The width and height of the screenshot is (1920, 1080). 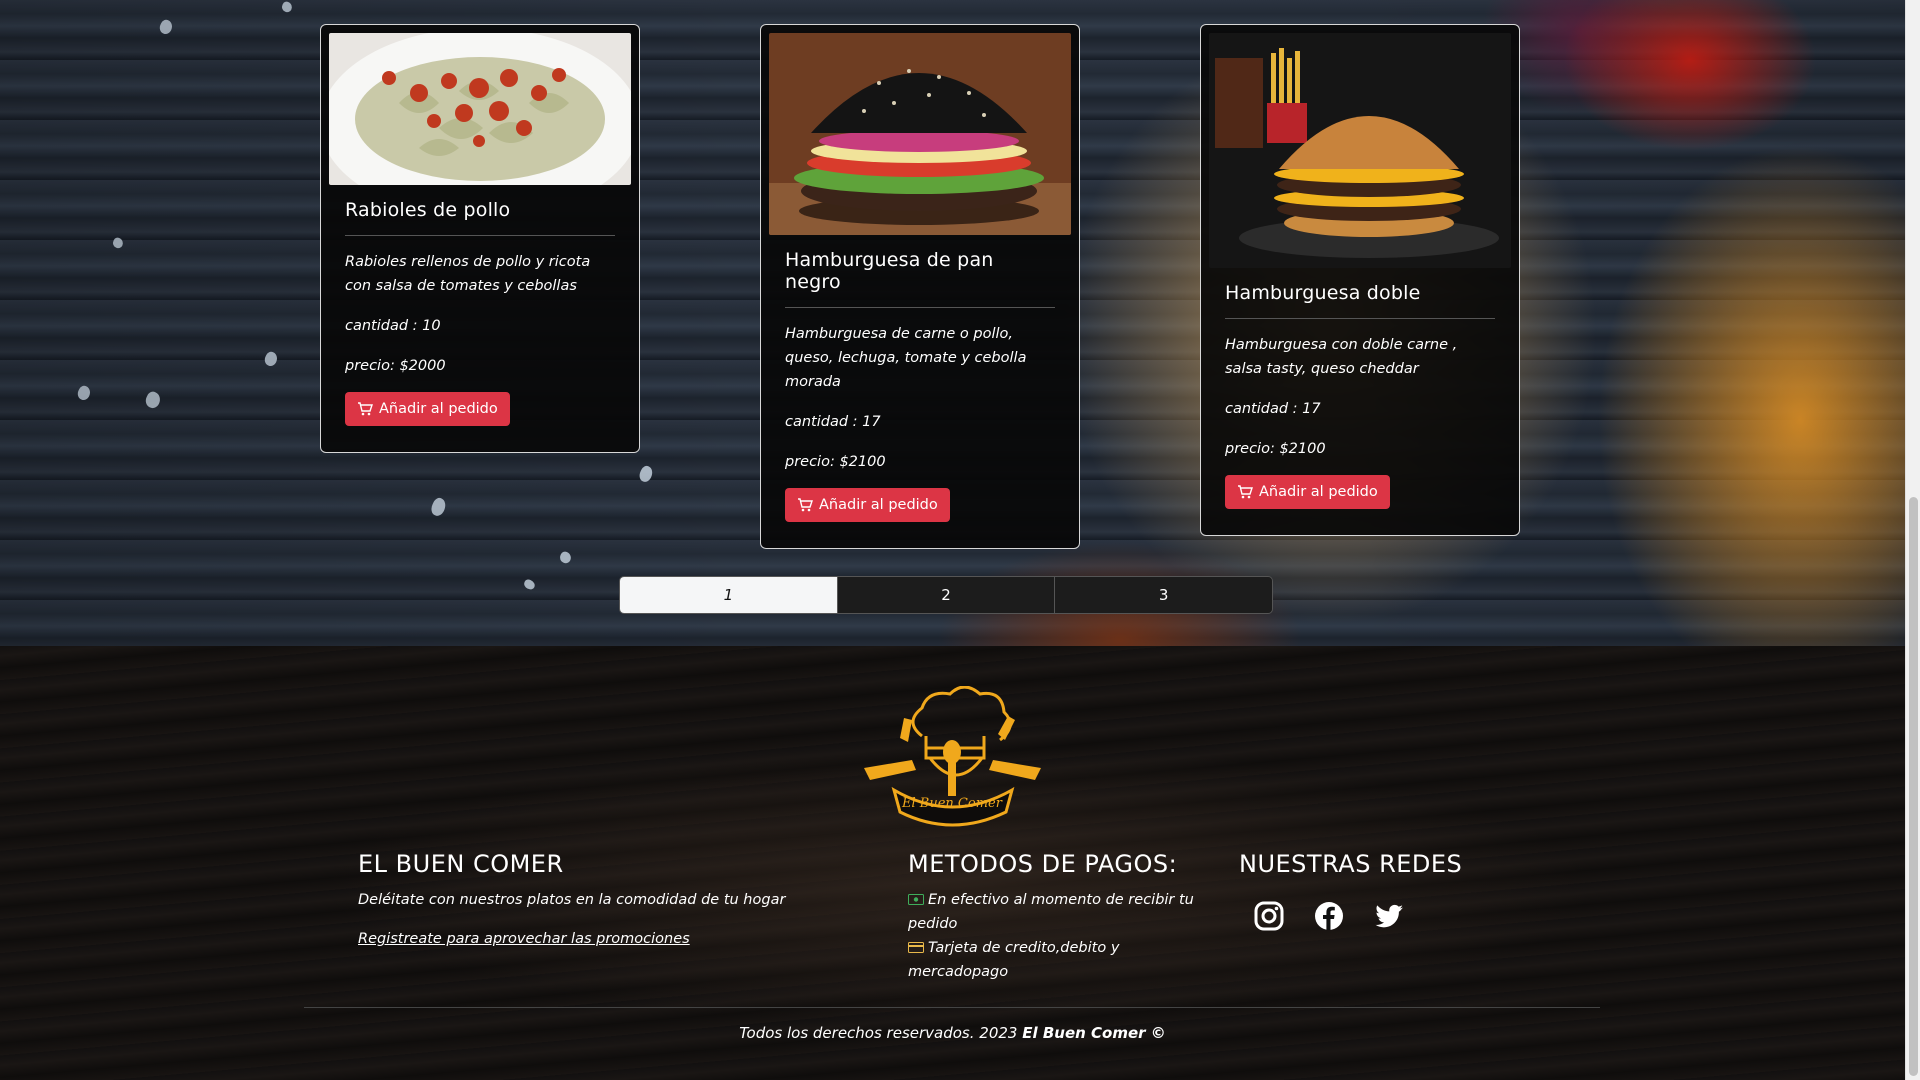 I want to click on page-2-button: 2, so click(x=945, y=595).